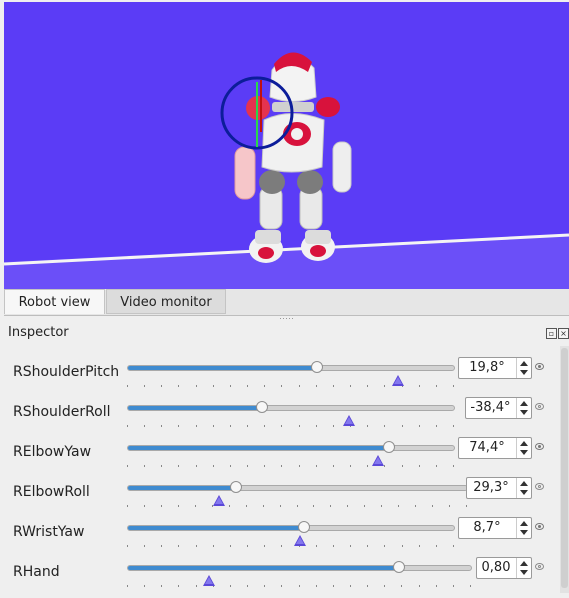 The image size is (569, 598). I want to click on joint-value-spinbox: 8,7°, so click(495, 528).